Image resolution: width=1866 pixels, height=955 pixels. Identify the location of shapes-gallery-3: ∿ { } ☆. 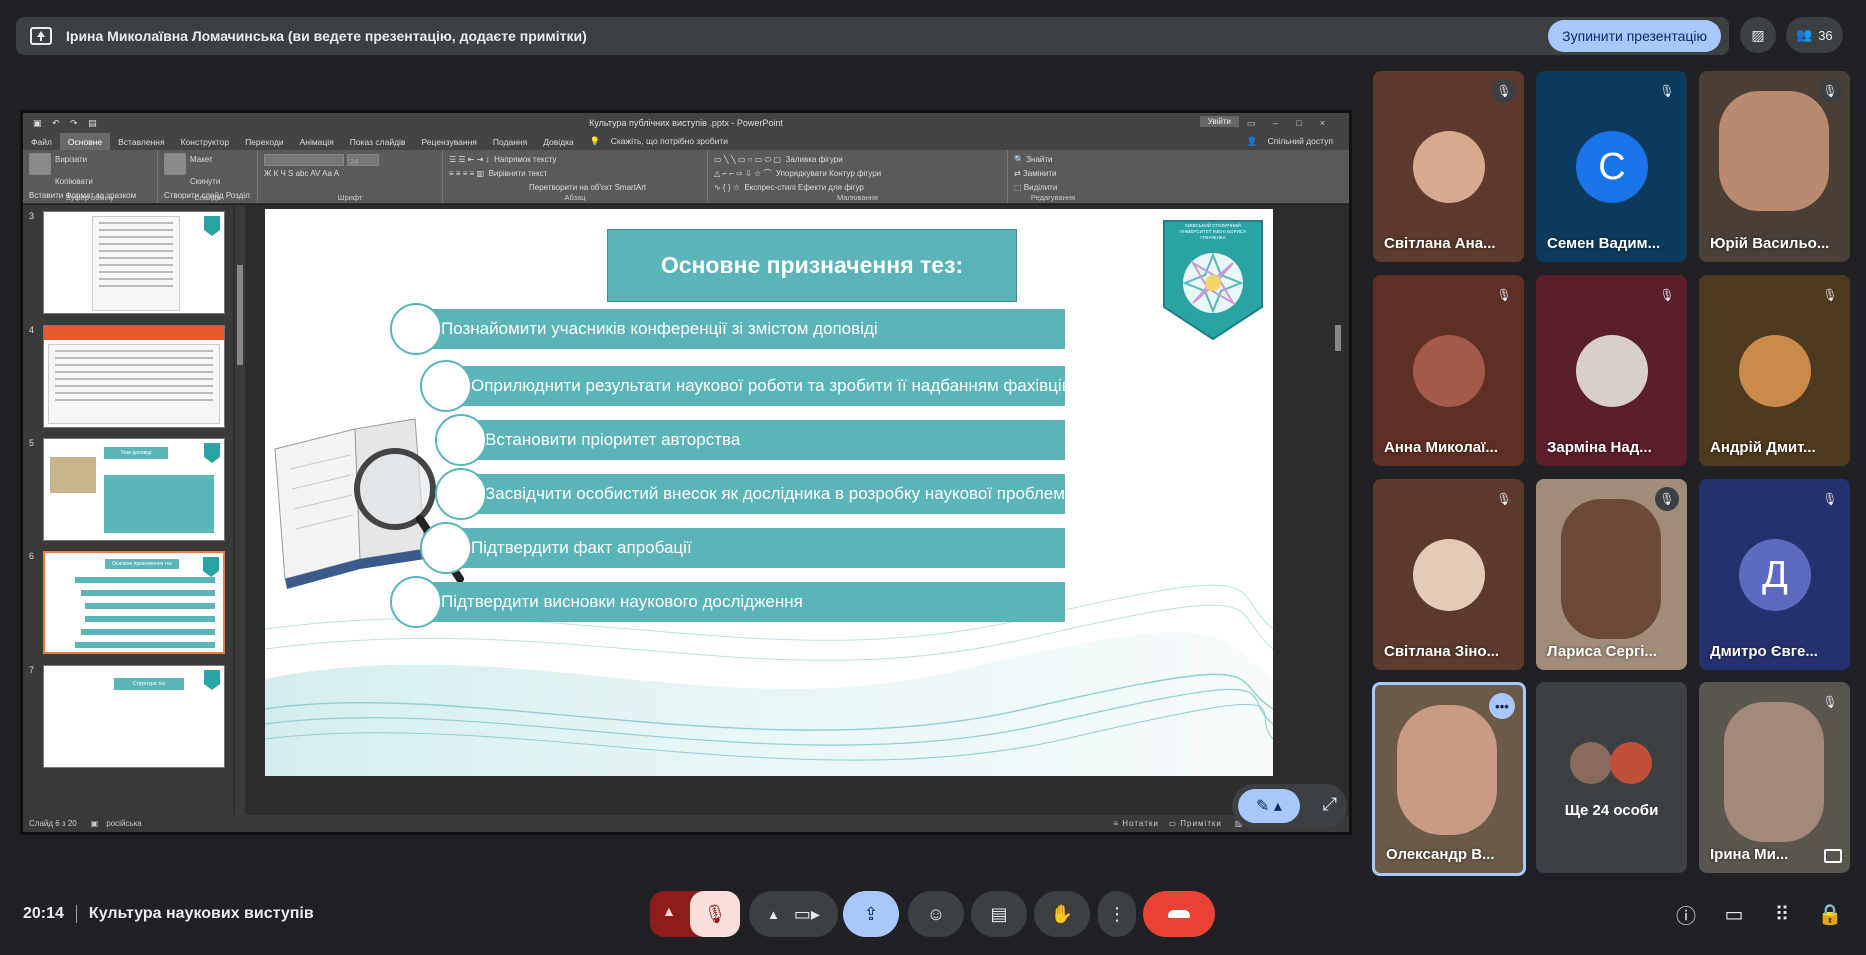
(727, 187).